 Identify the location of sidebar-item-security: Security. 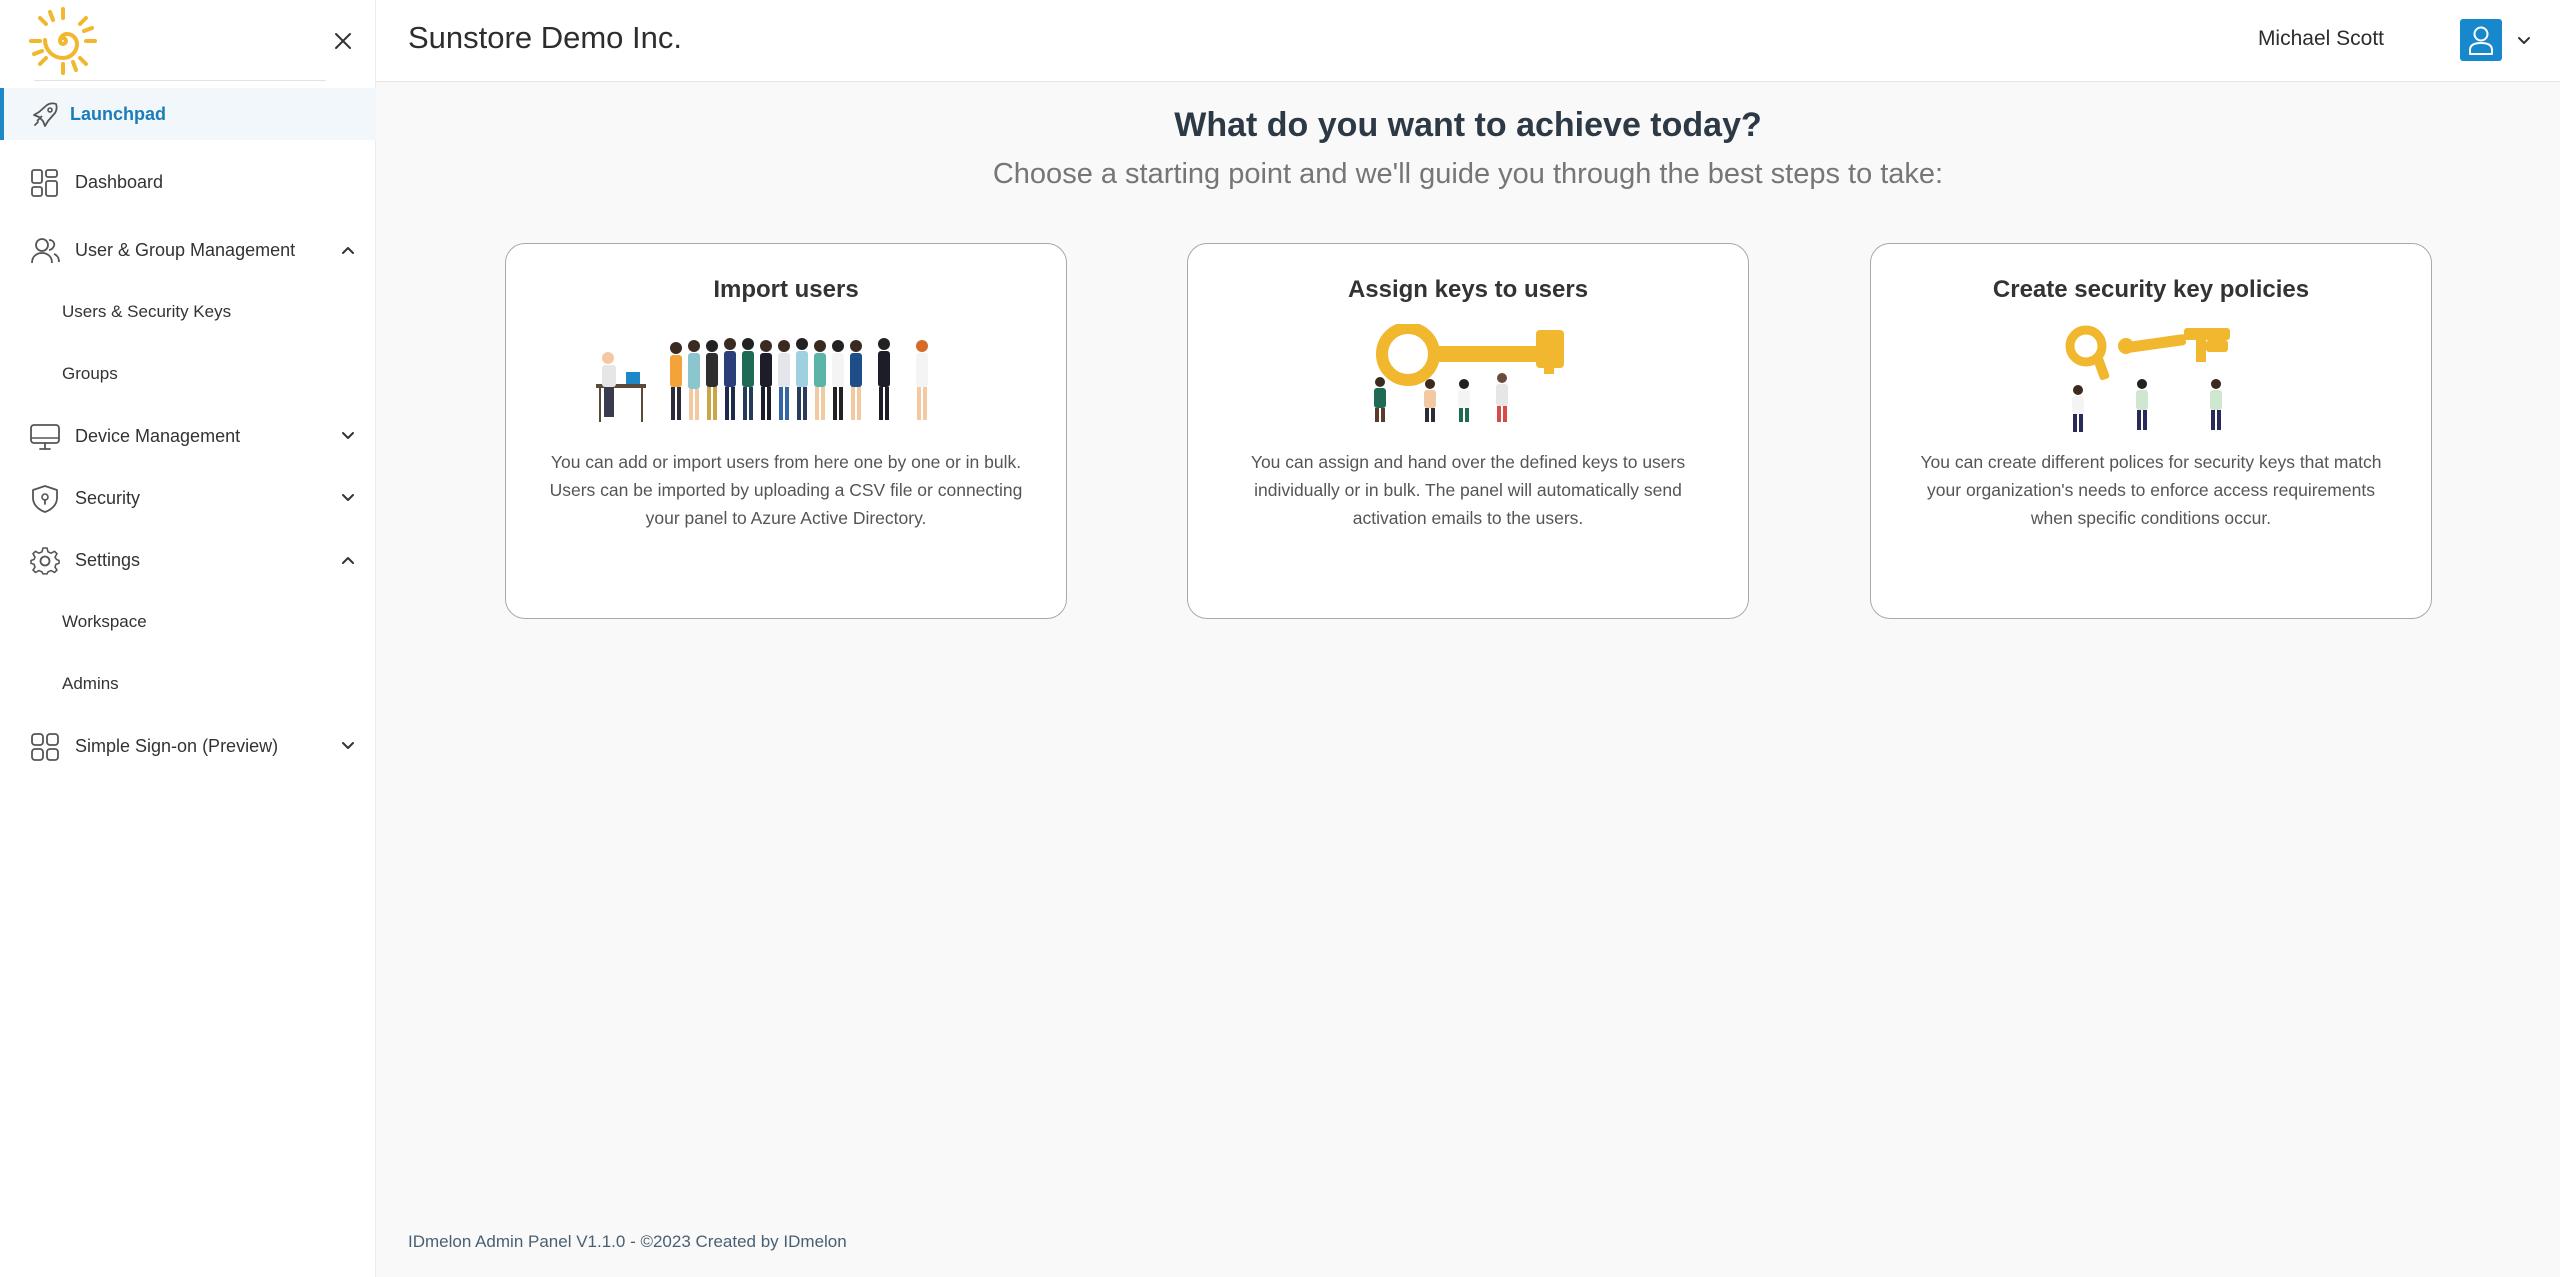
(188, 498).